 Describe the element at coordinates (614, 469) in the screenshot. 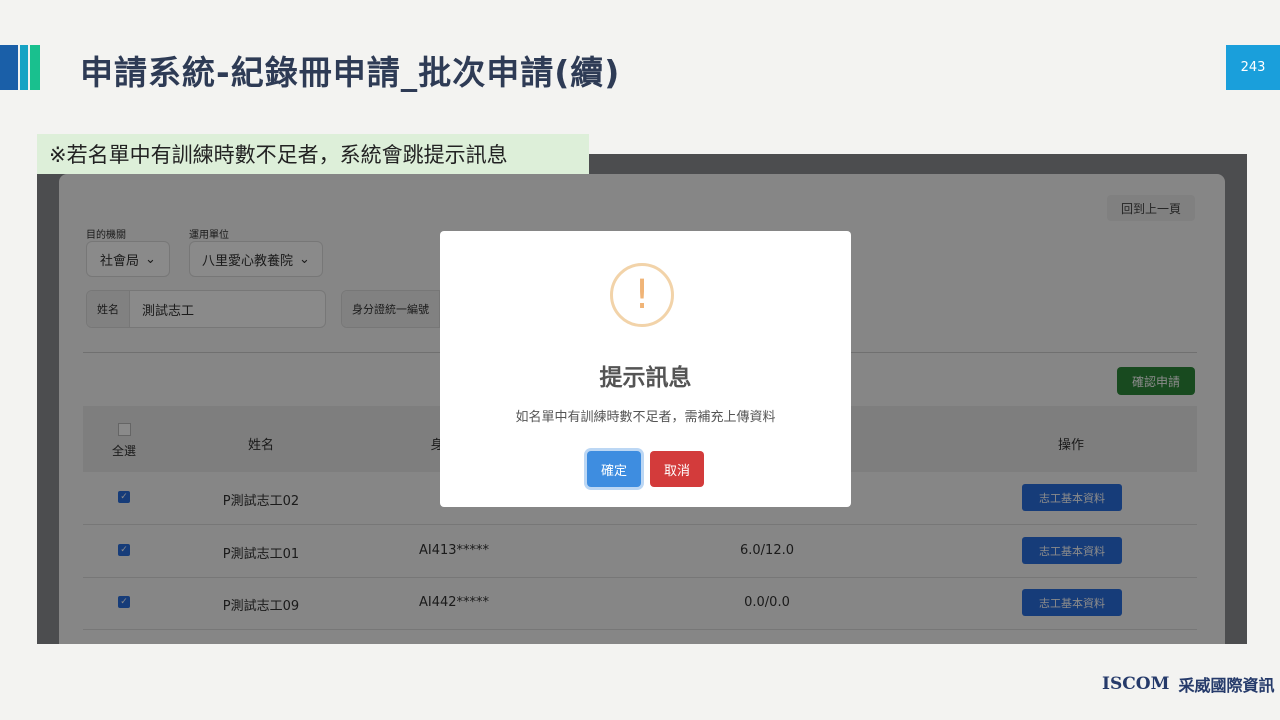

I see `ok-button: 確定` at that location.